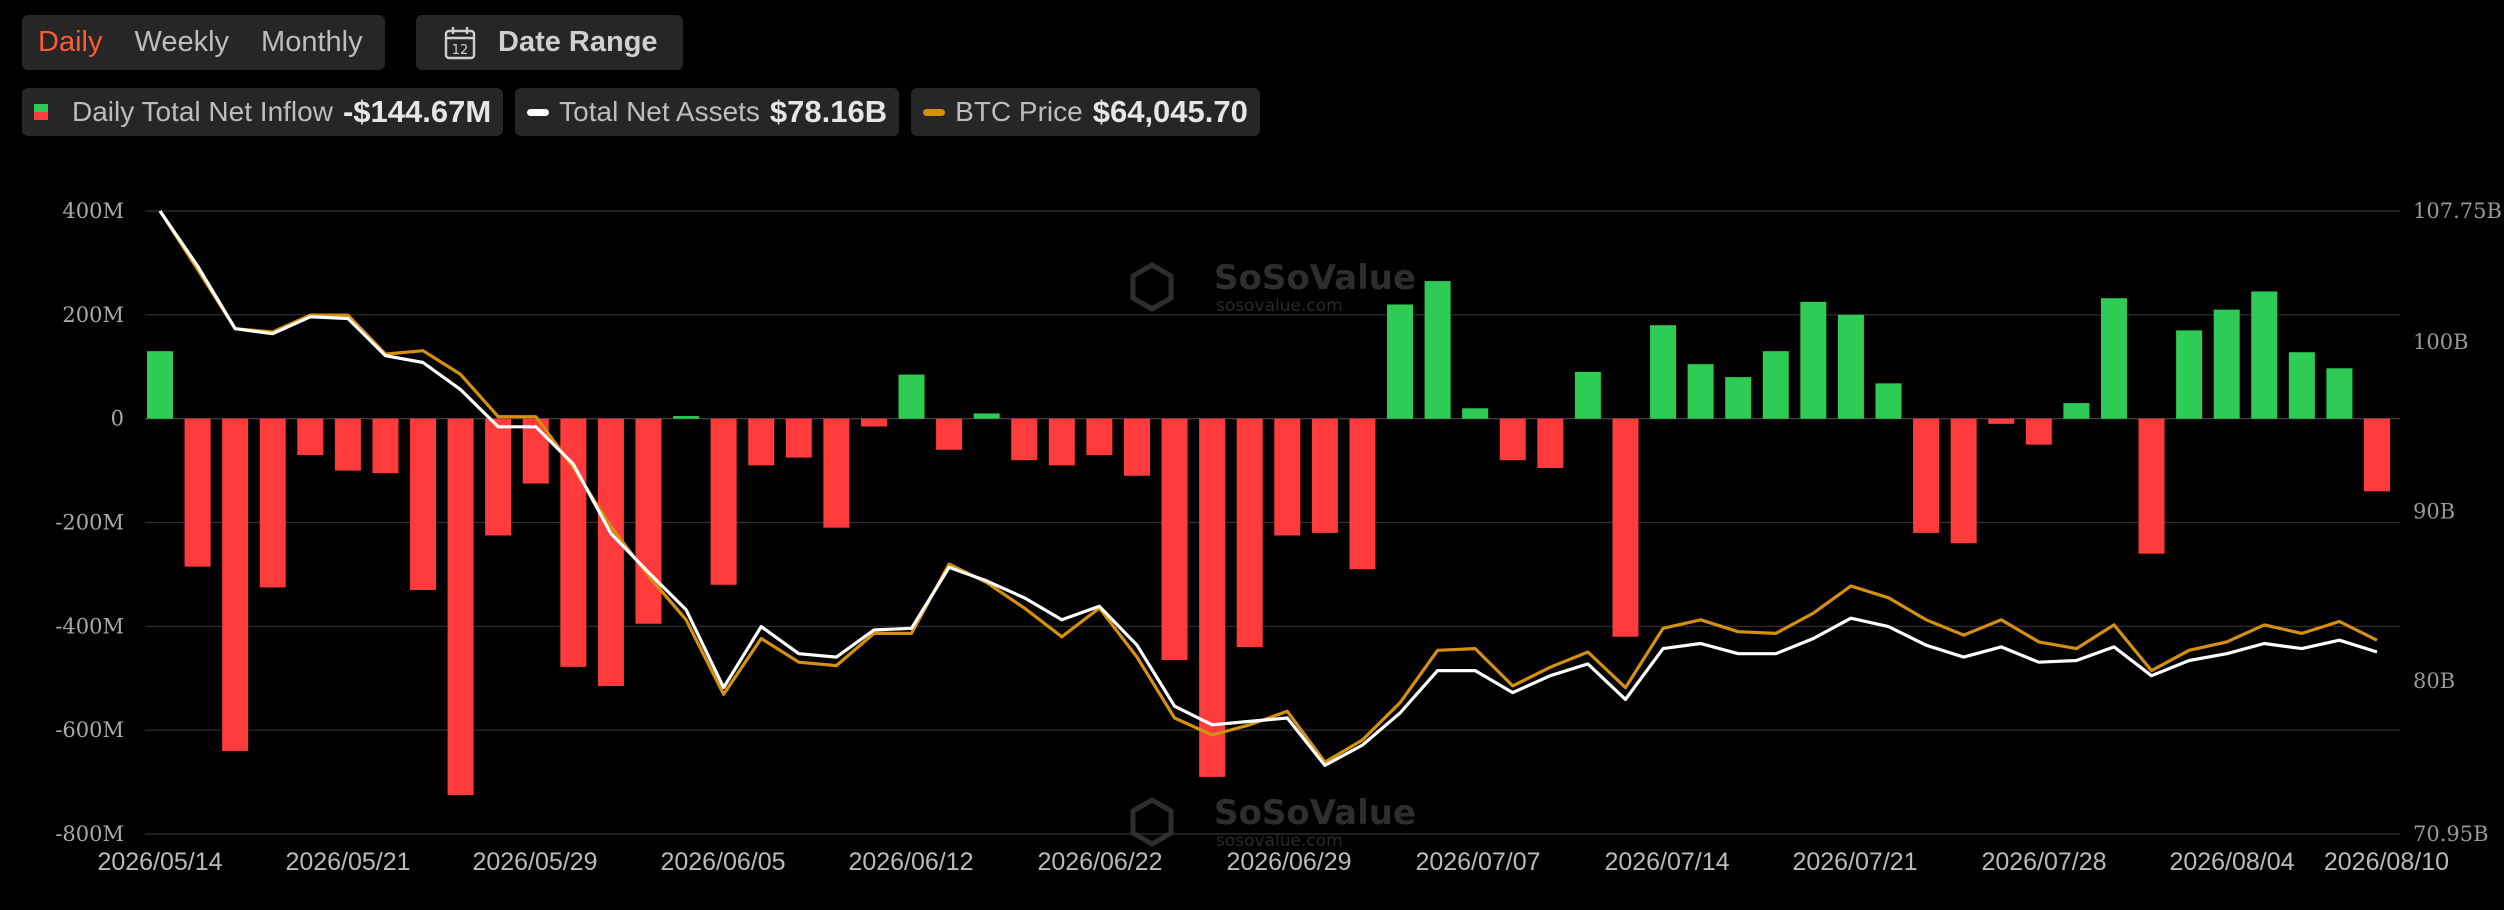 This screenshot has width=2504, height=910. What do you see at coordinates (1288, 862) in the screenshot?
I see `x-tick-label: 2026/06/29` at bounding box center [1288, 862].